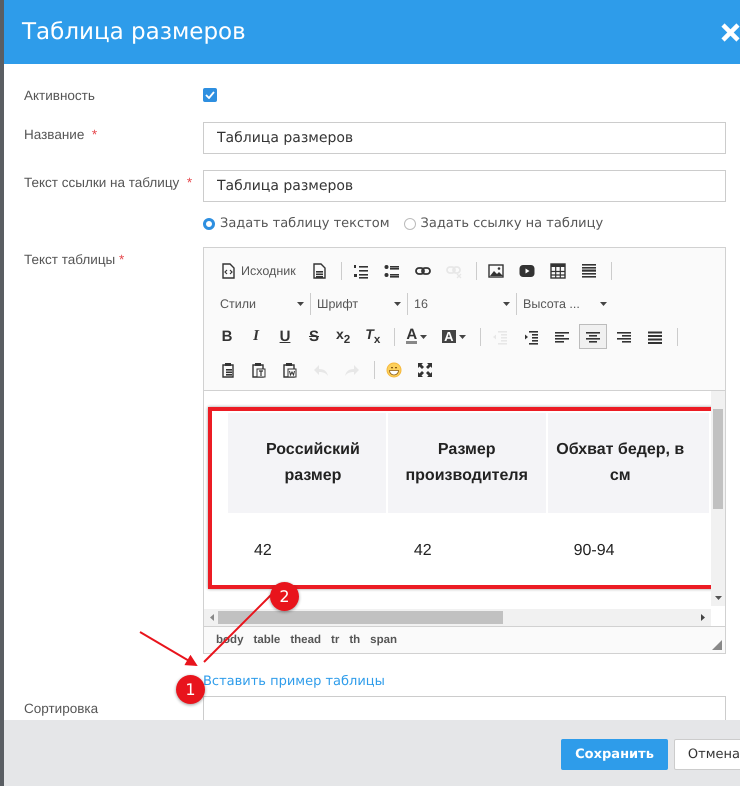 The height and width of the screenshot is (786, 740). I want to click on source-button: Исходник, so click(258, 270).